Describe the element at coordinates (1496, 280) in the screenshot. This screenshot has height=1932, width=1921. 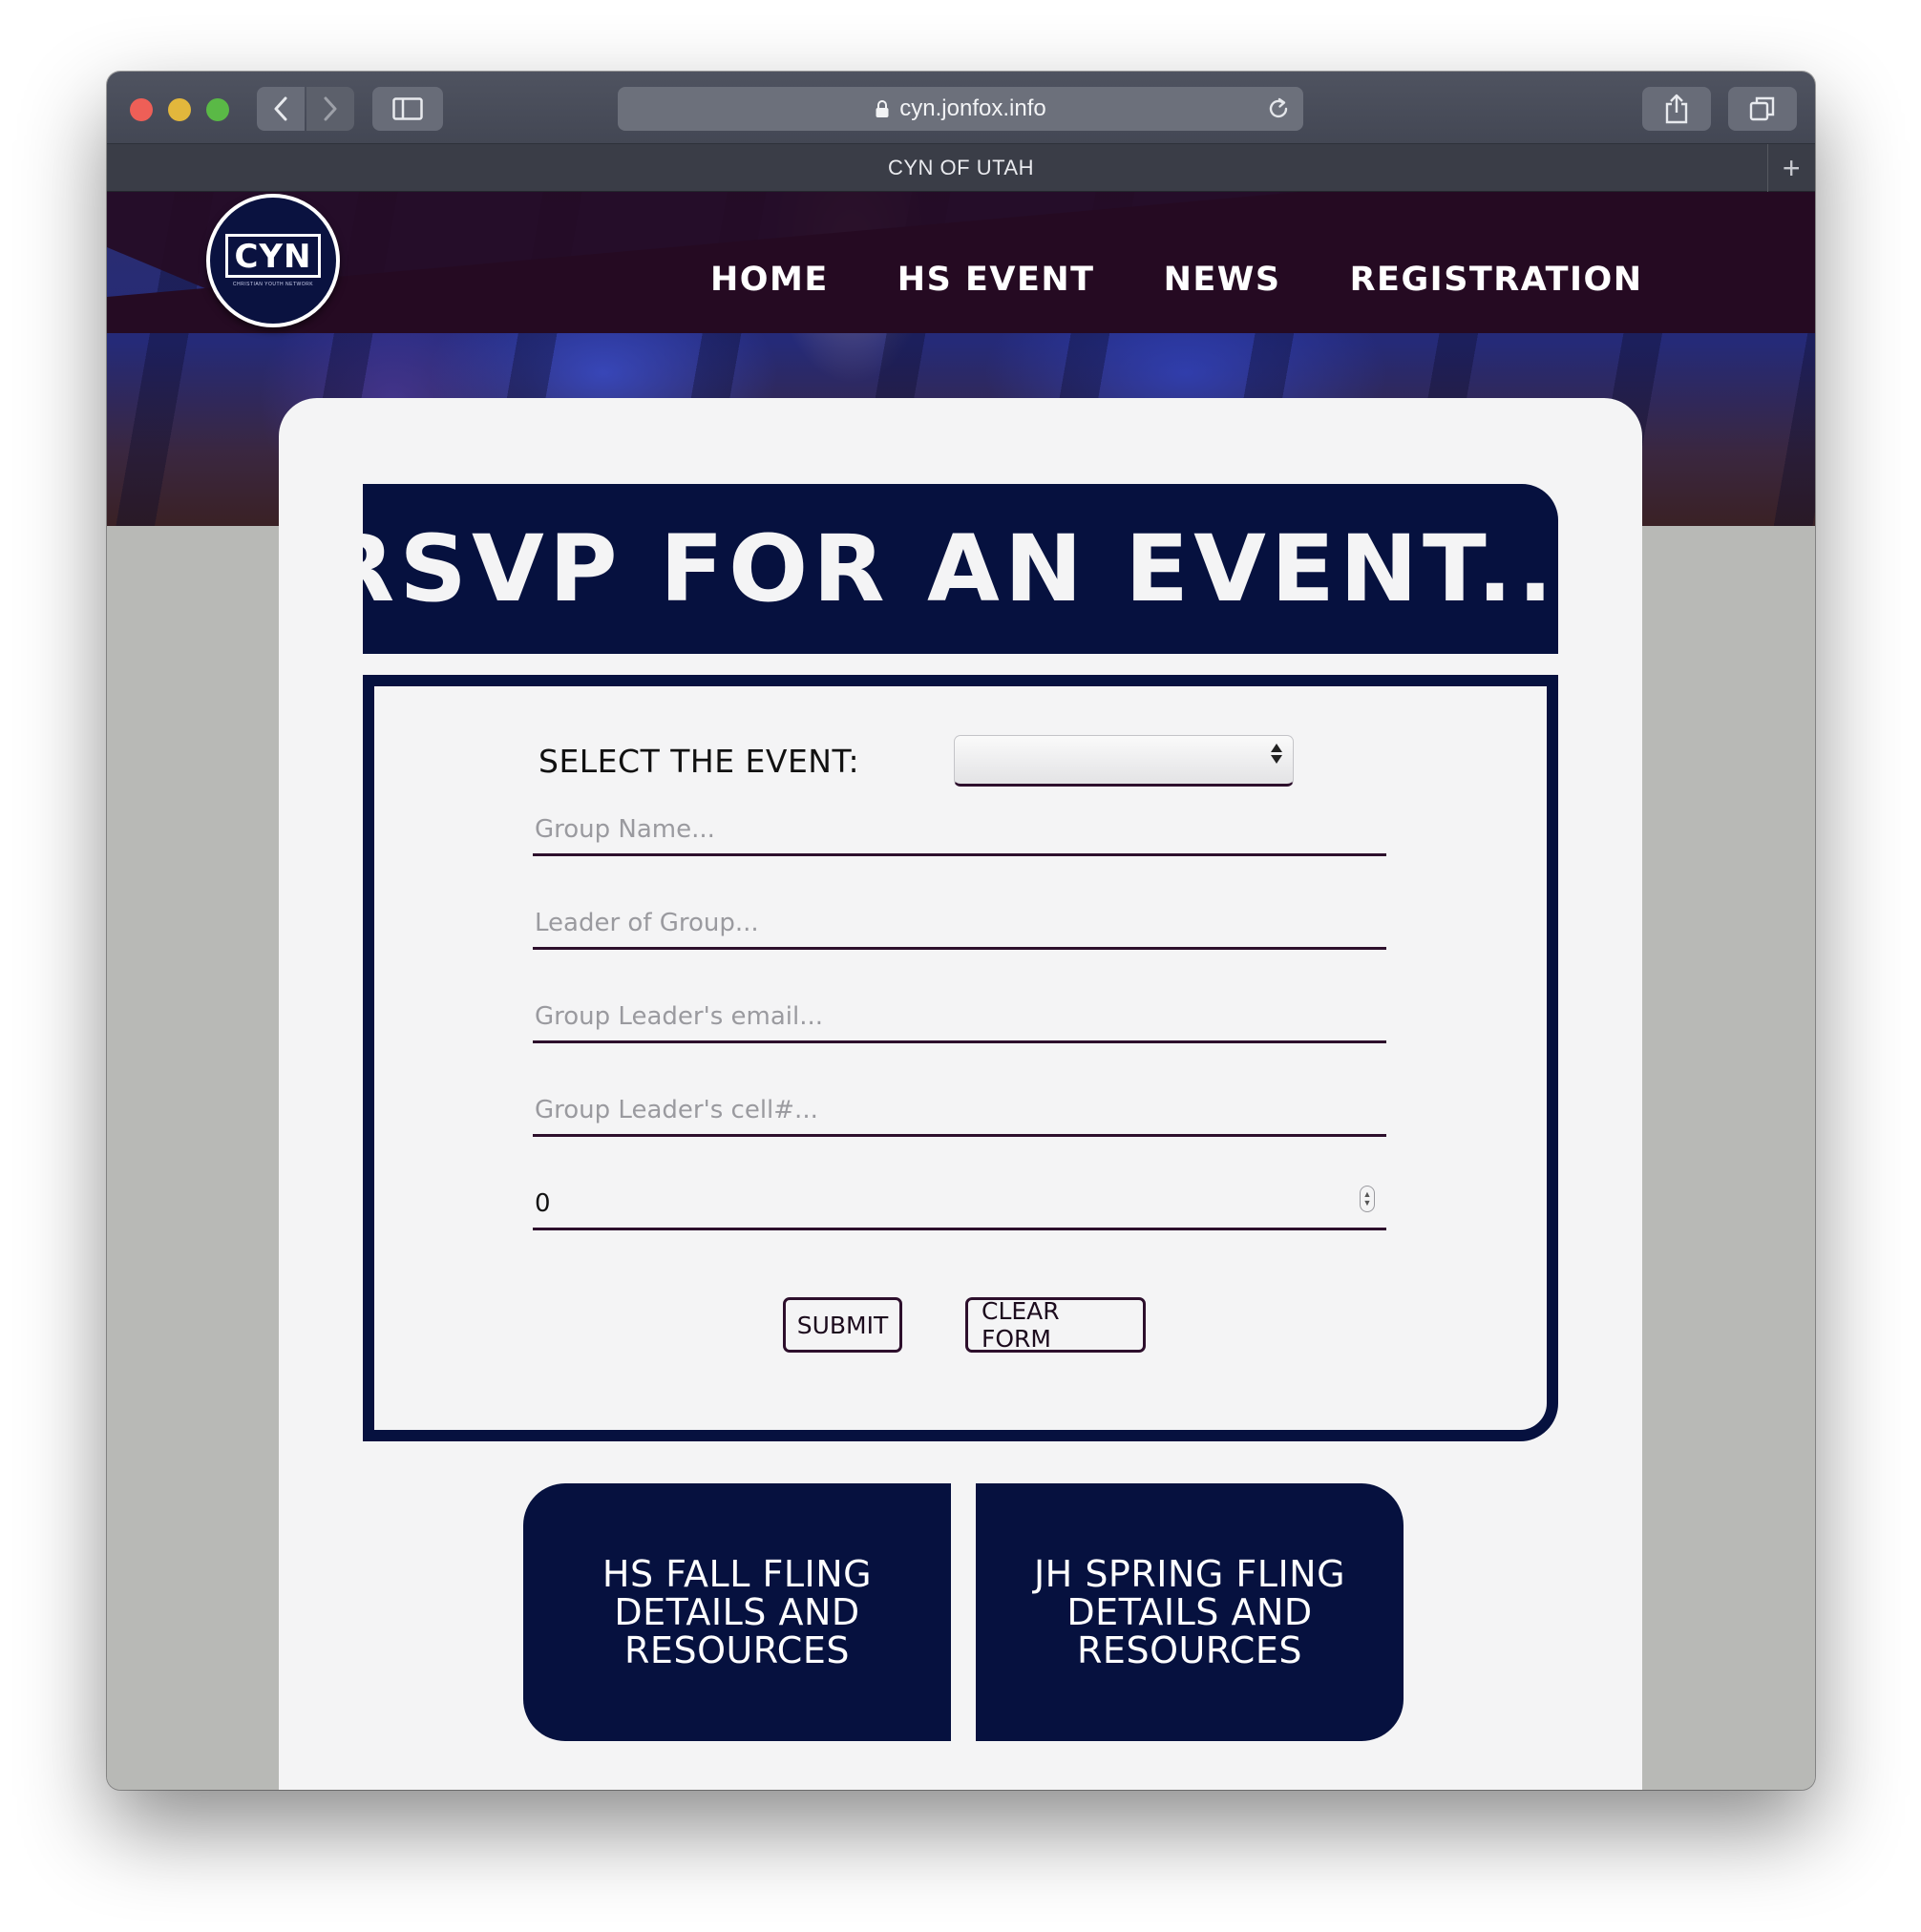
I see `nav-registration: REGISTRATION` at that location.